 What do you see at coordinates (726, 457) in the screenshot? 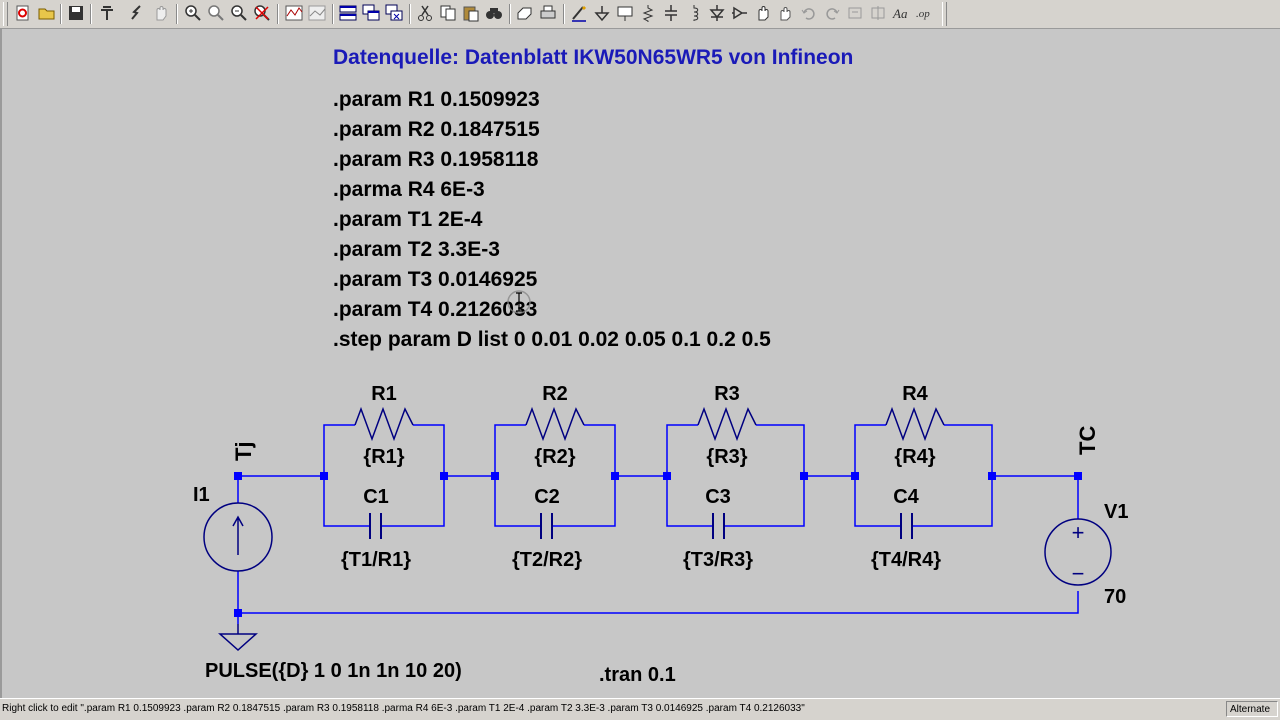
I see `resistor-value: {R3}` at bounding box center [726, 457].